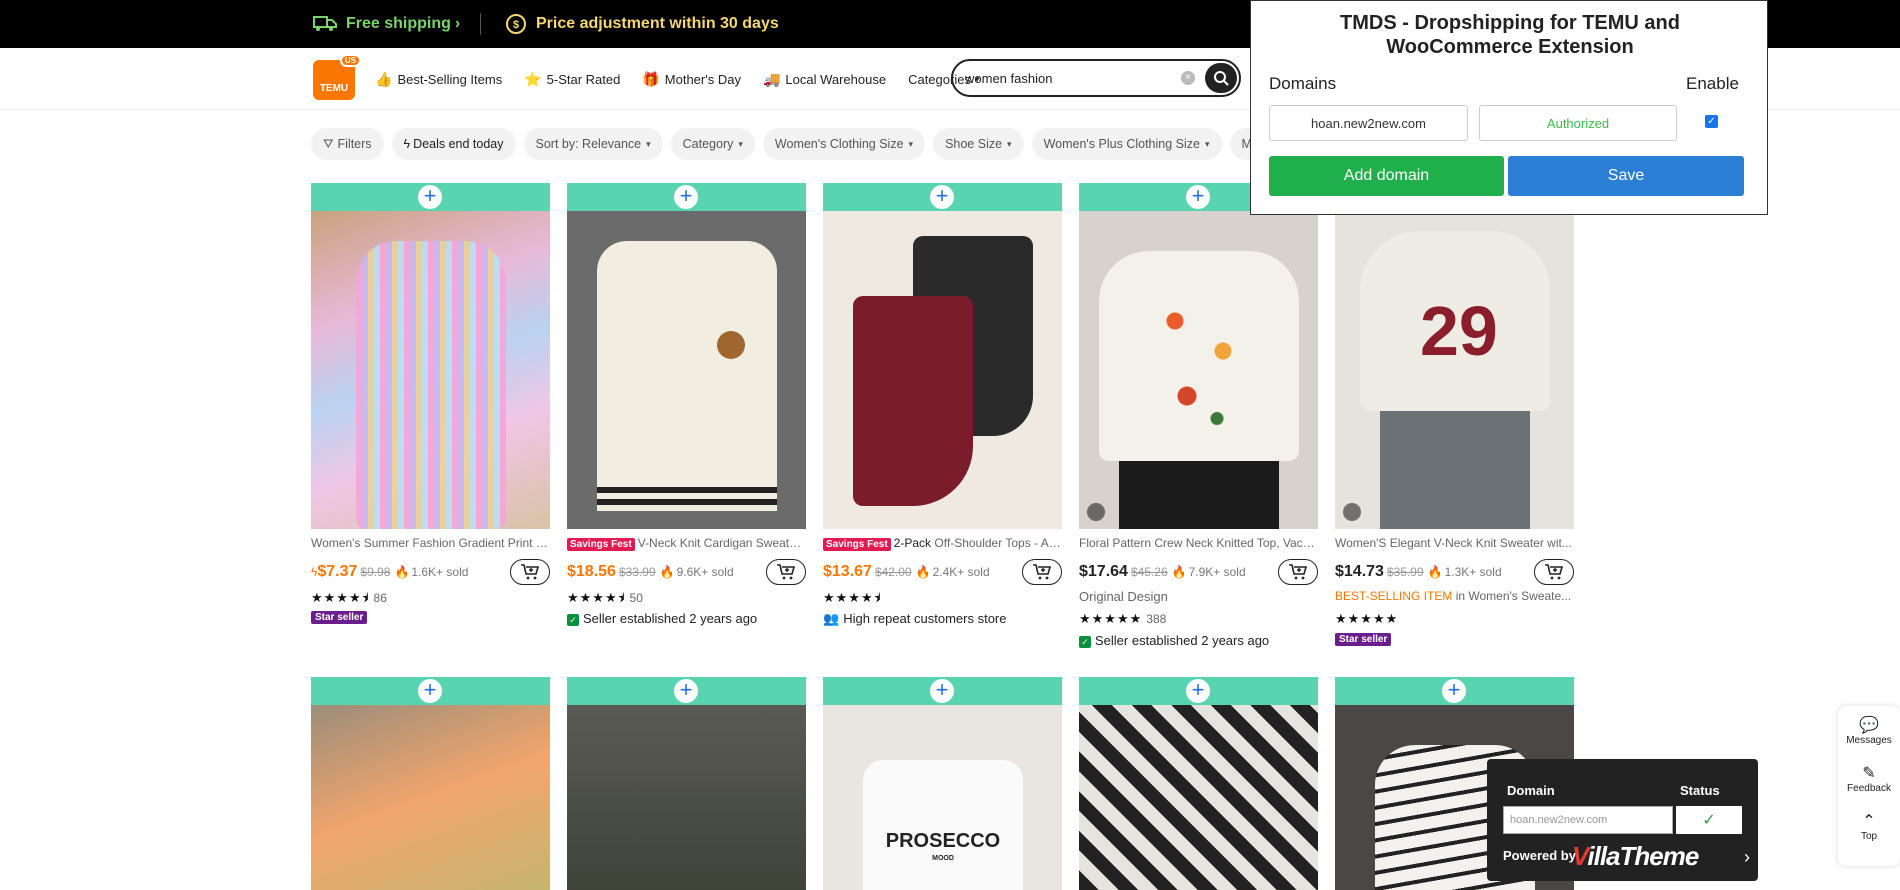 This screenshot has height=890, width=1900. I want to click on thumbs-up-icon: 👍, so click(384, 78).